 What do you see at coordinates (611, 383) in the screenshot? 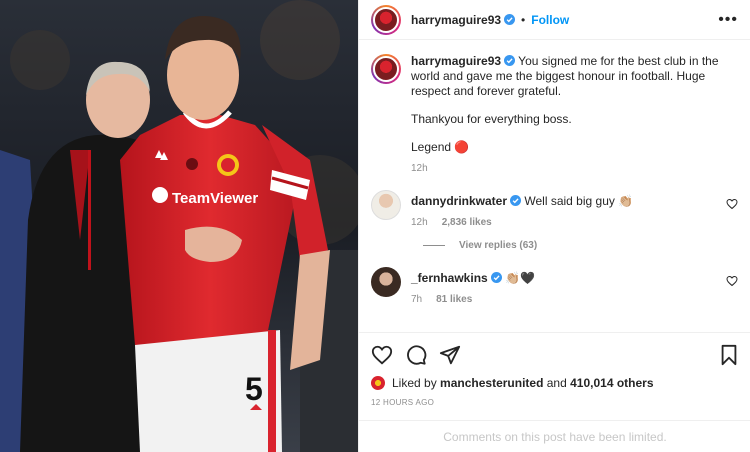
I see `likes-count: 410,014 others` at bounding box center [611, 383].